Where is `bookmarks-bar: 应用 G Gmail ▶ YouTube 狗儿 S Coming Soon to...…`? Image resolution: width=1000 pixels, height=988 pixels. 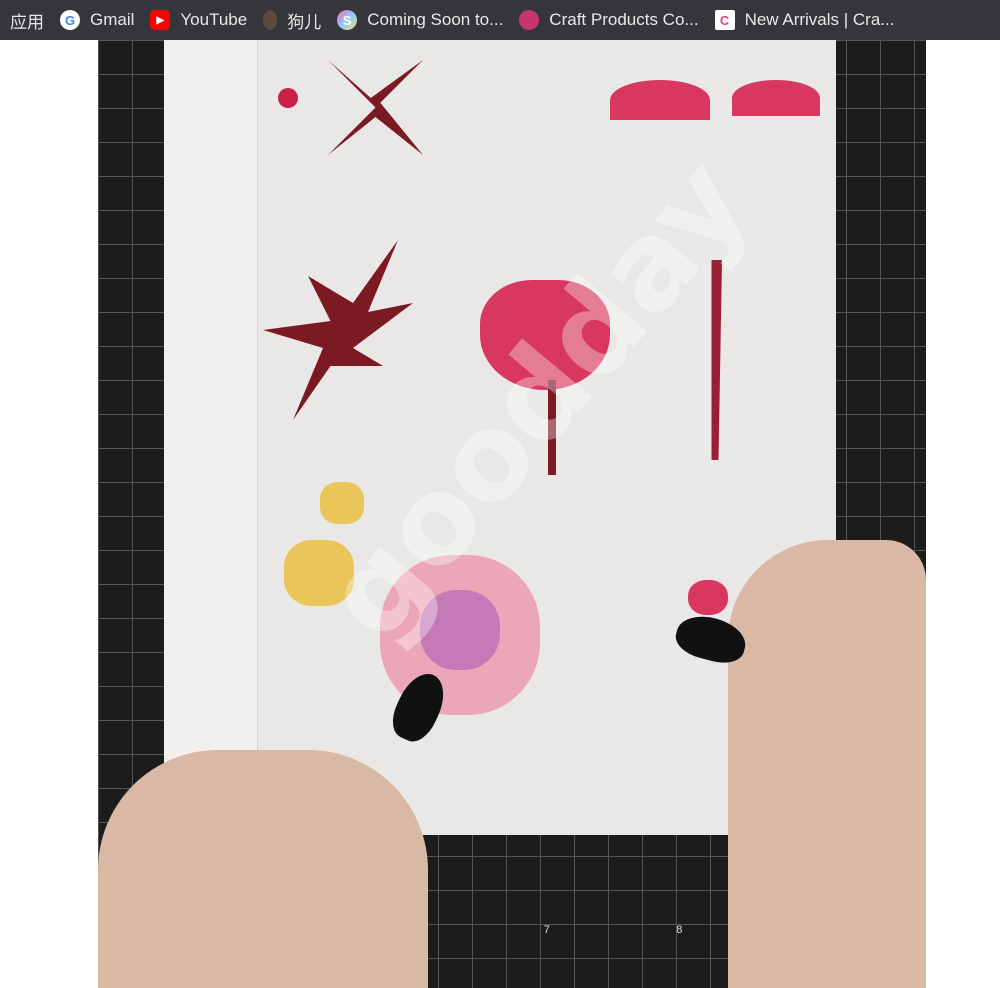 bookmarks-bar: 应用 G Gmail ▶ YouTube 狗儿 S Coming Soon to...… is located at coordinates (500, 20).